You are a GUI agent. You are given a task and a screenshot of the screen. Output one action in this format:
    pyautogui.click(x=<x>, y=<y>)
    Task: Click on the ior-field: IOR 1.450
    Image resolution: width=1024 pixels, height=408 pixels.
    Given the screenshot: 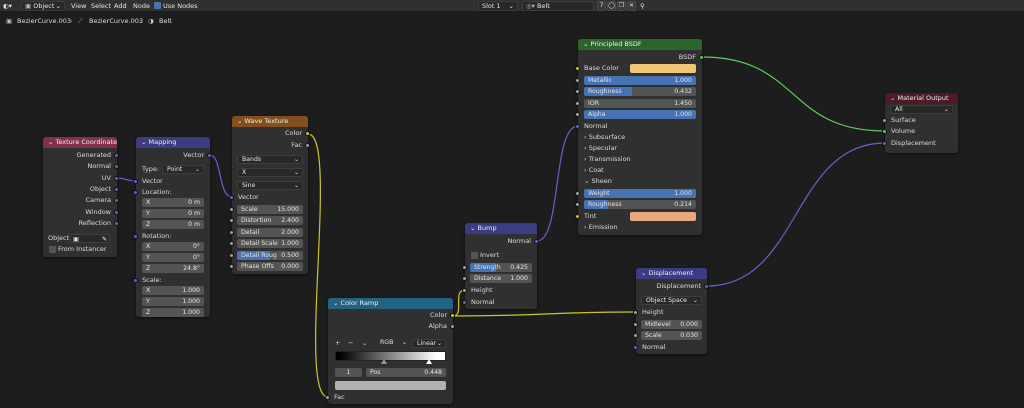 What is the action you would take?
    pyautogui.click(x=640, y=103)
    